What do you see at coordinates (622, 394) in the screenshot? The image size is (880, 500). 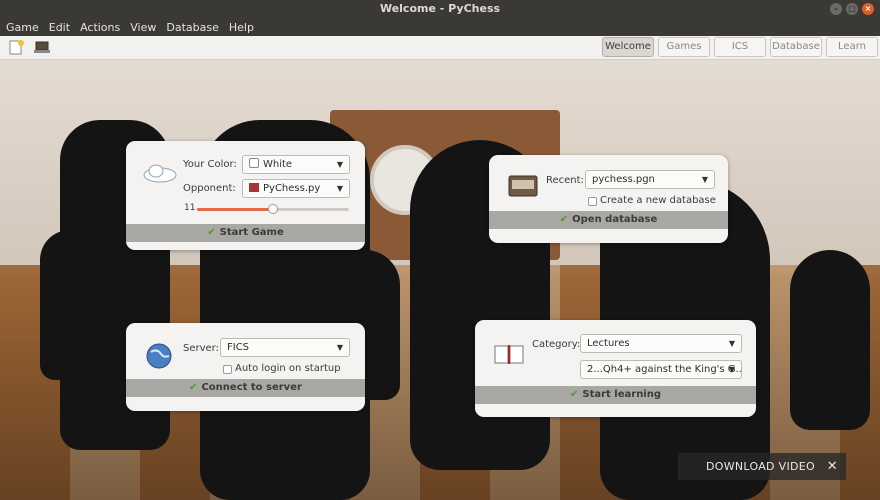 I see `start-learning-label: Start learning` at bounding box center [622, 394].